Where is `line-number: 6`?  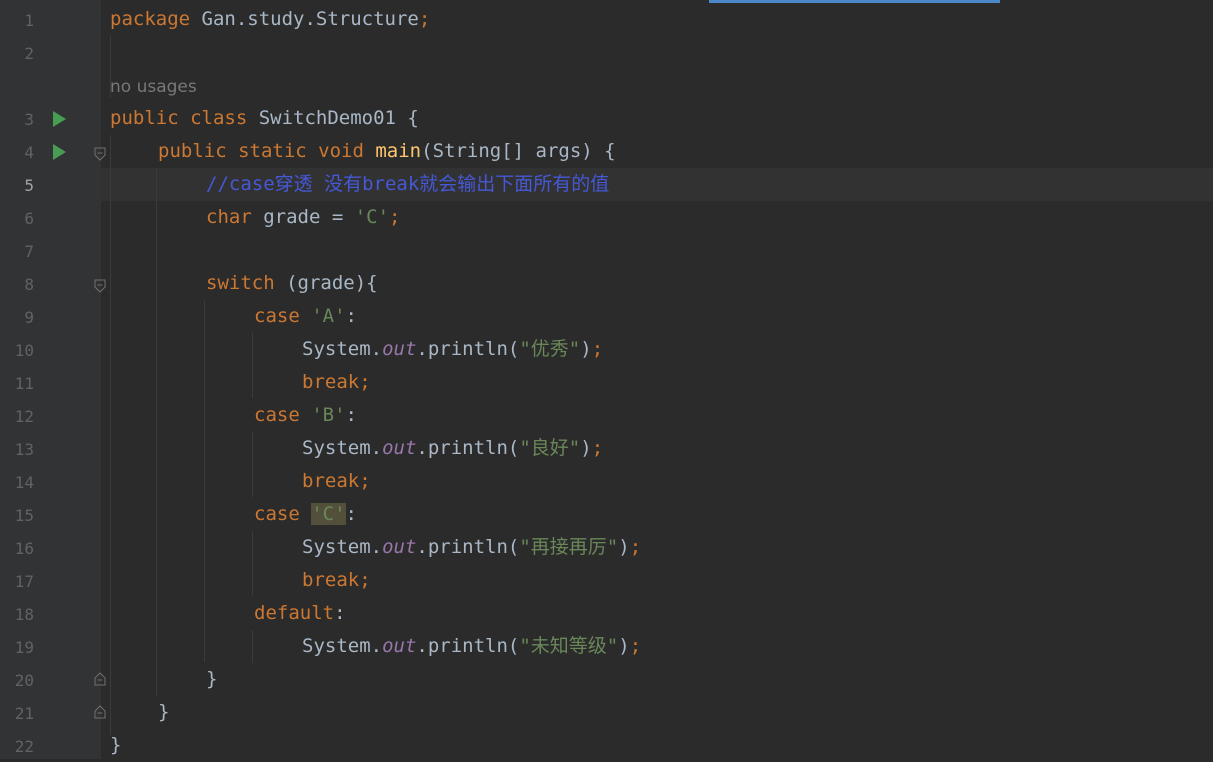
line-number: 6 is located at coordinates (17, 218).